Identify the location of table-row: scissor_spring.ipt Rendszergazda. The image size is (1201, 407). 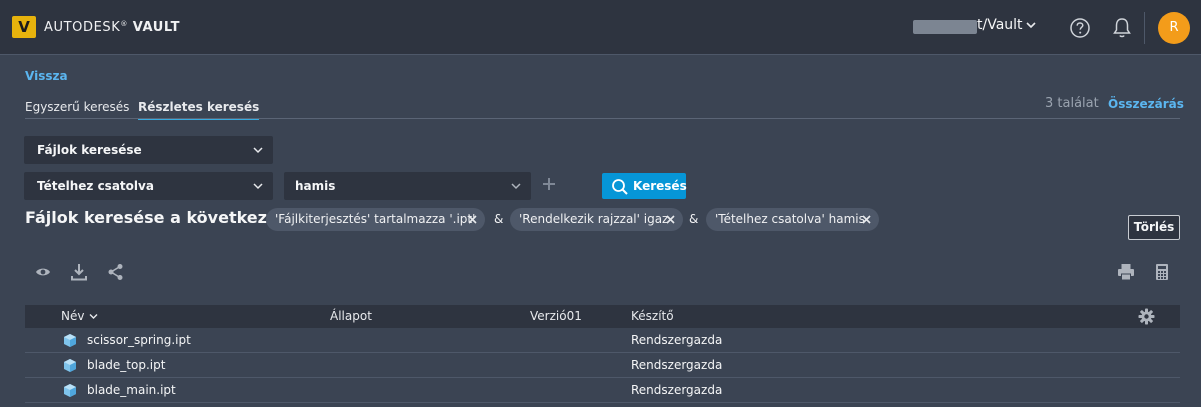
(602, 340).